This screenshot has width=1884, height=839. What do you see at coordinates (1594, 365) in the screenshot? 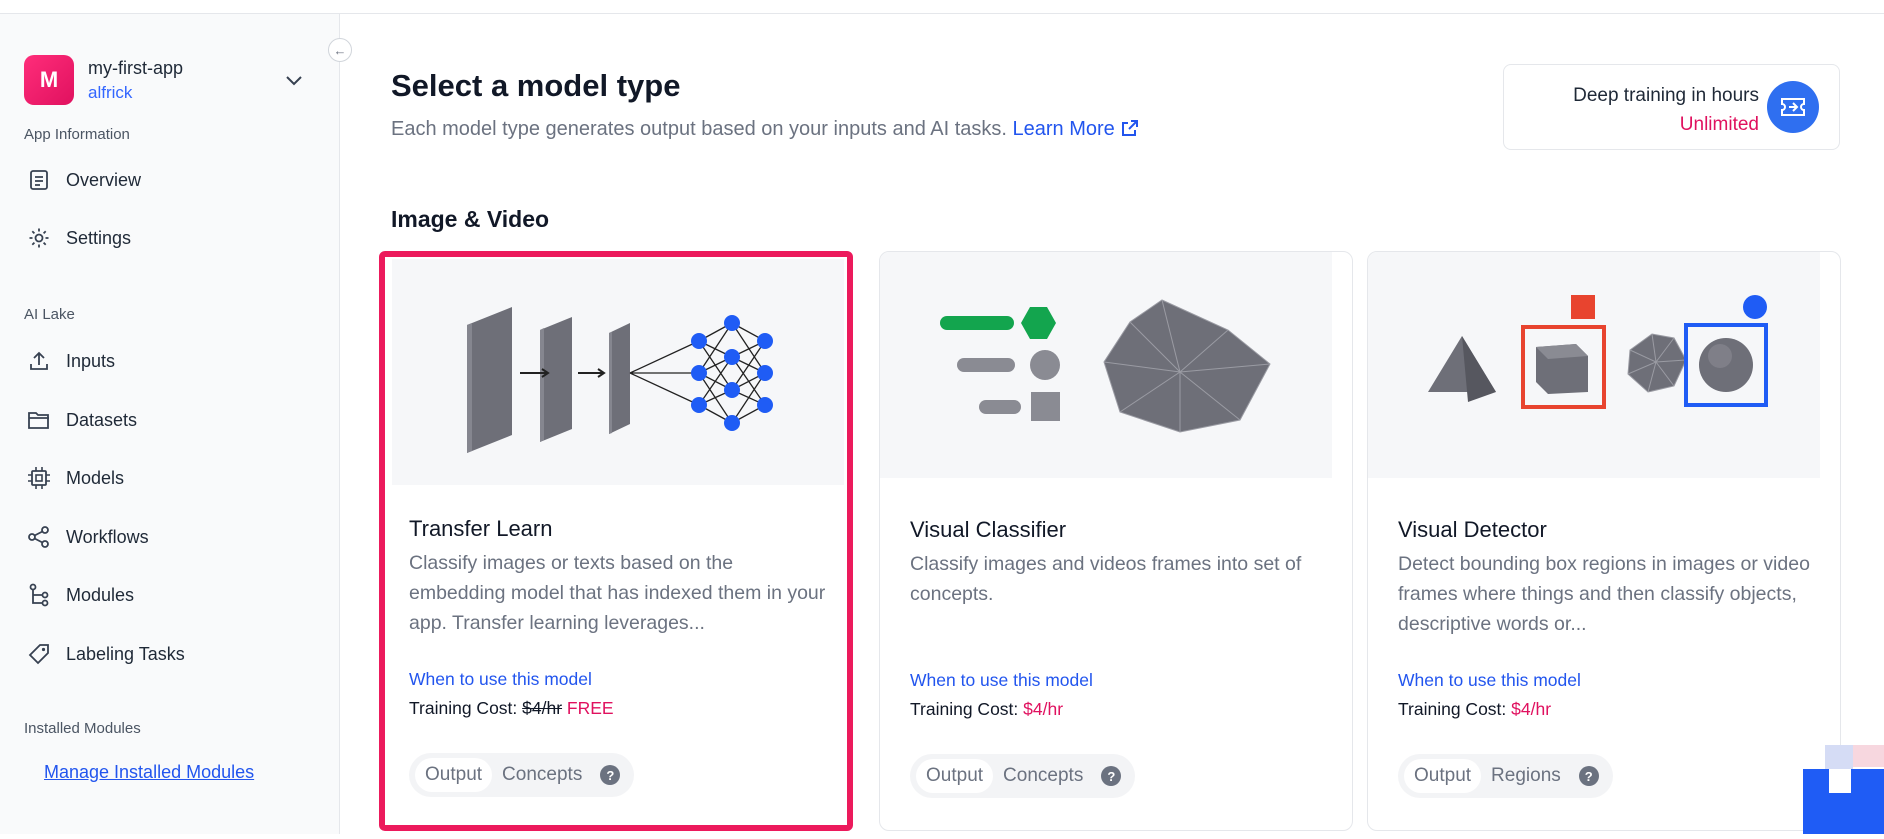
I see `visual-detector-illustration` at bounding box center [1594, 365].